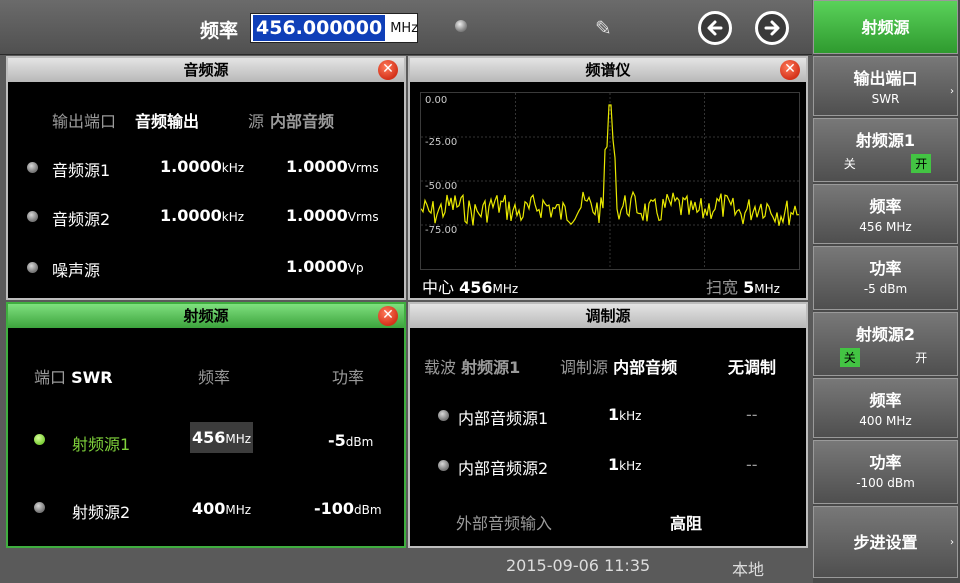  Describe the element at coordinates (885, 86) in the screenshot. I see `side-item-output-port: 输出端口 SWR ›` at that location.